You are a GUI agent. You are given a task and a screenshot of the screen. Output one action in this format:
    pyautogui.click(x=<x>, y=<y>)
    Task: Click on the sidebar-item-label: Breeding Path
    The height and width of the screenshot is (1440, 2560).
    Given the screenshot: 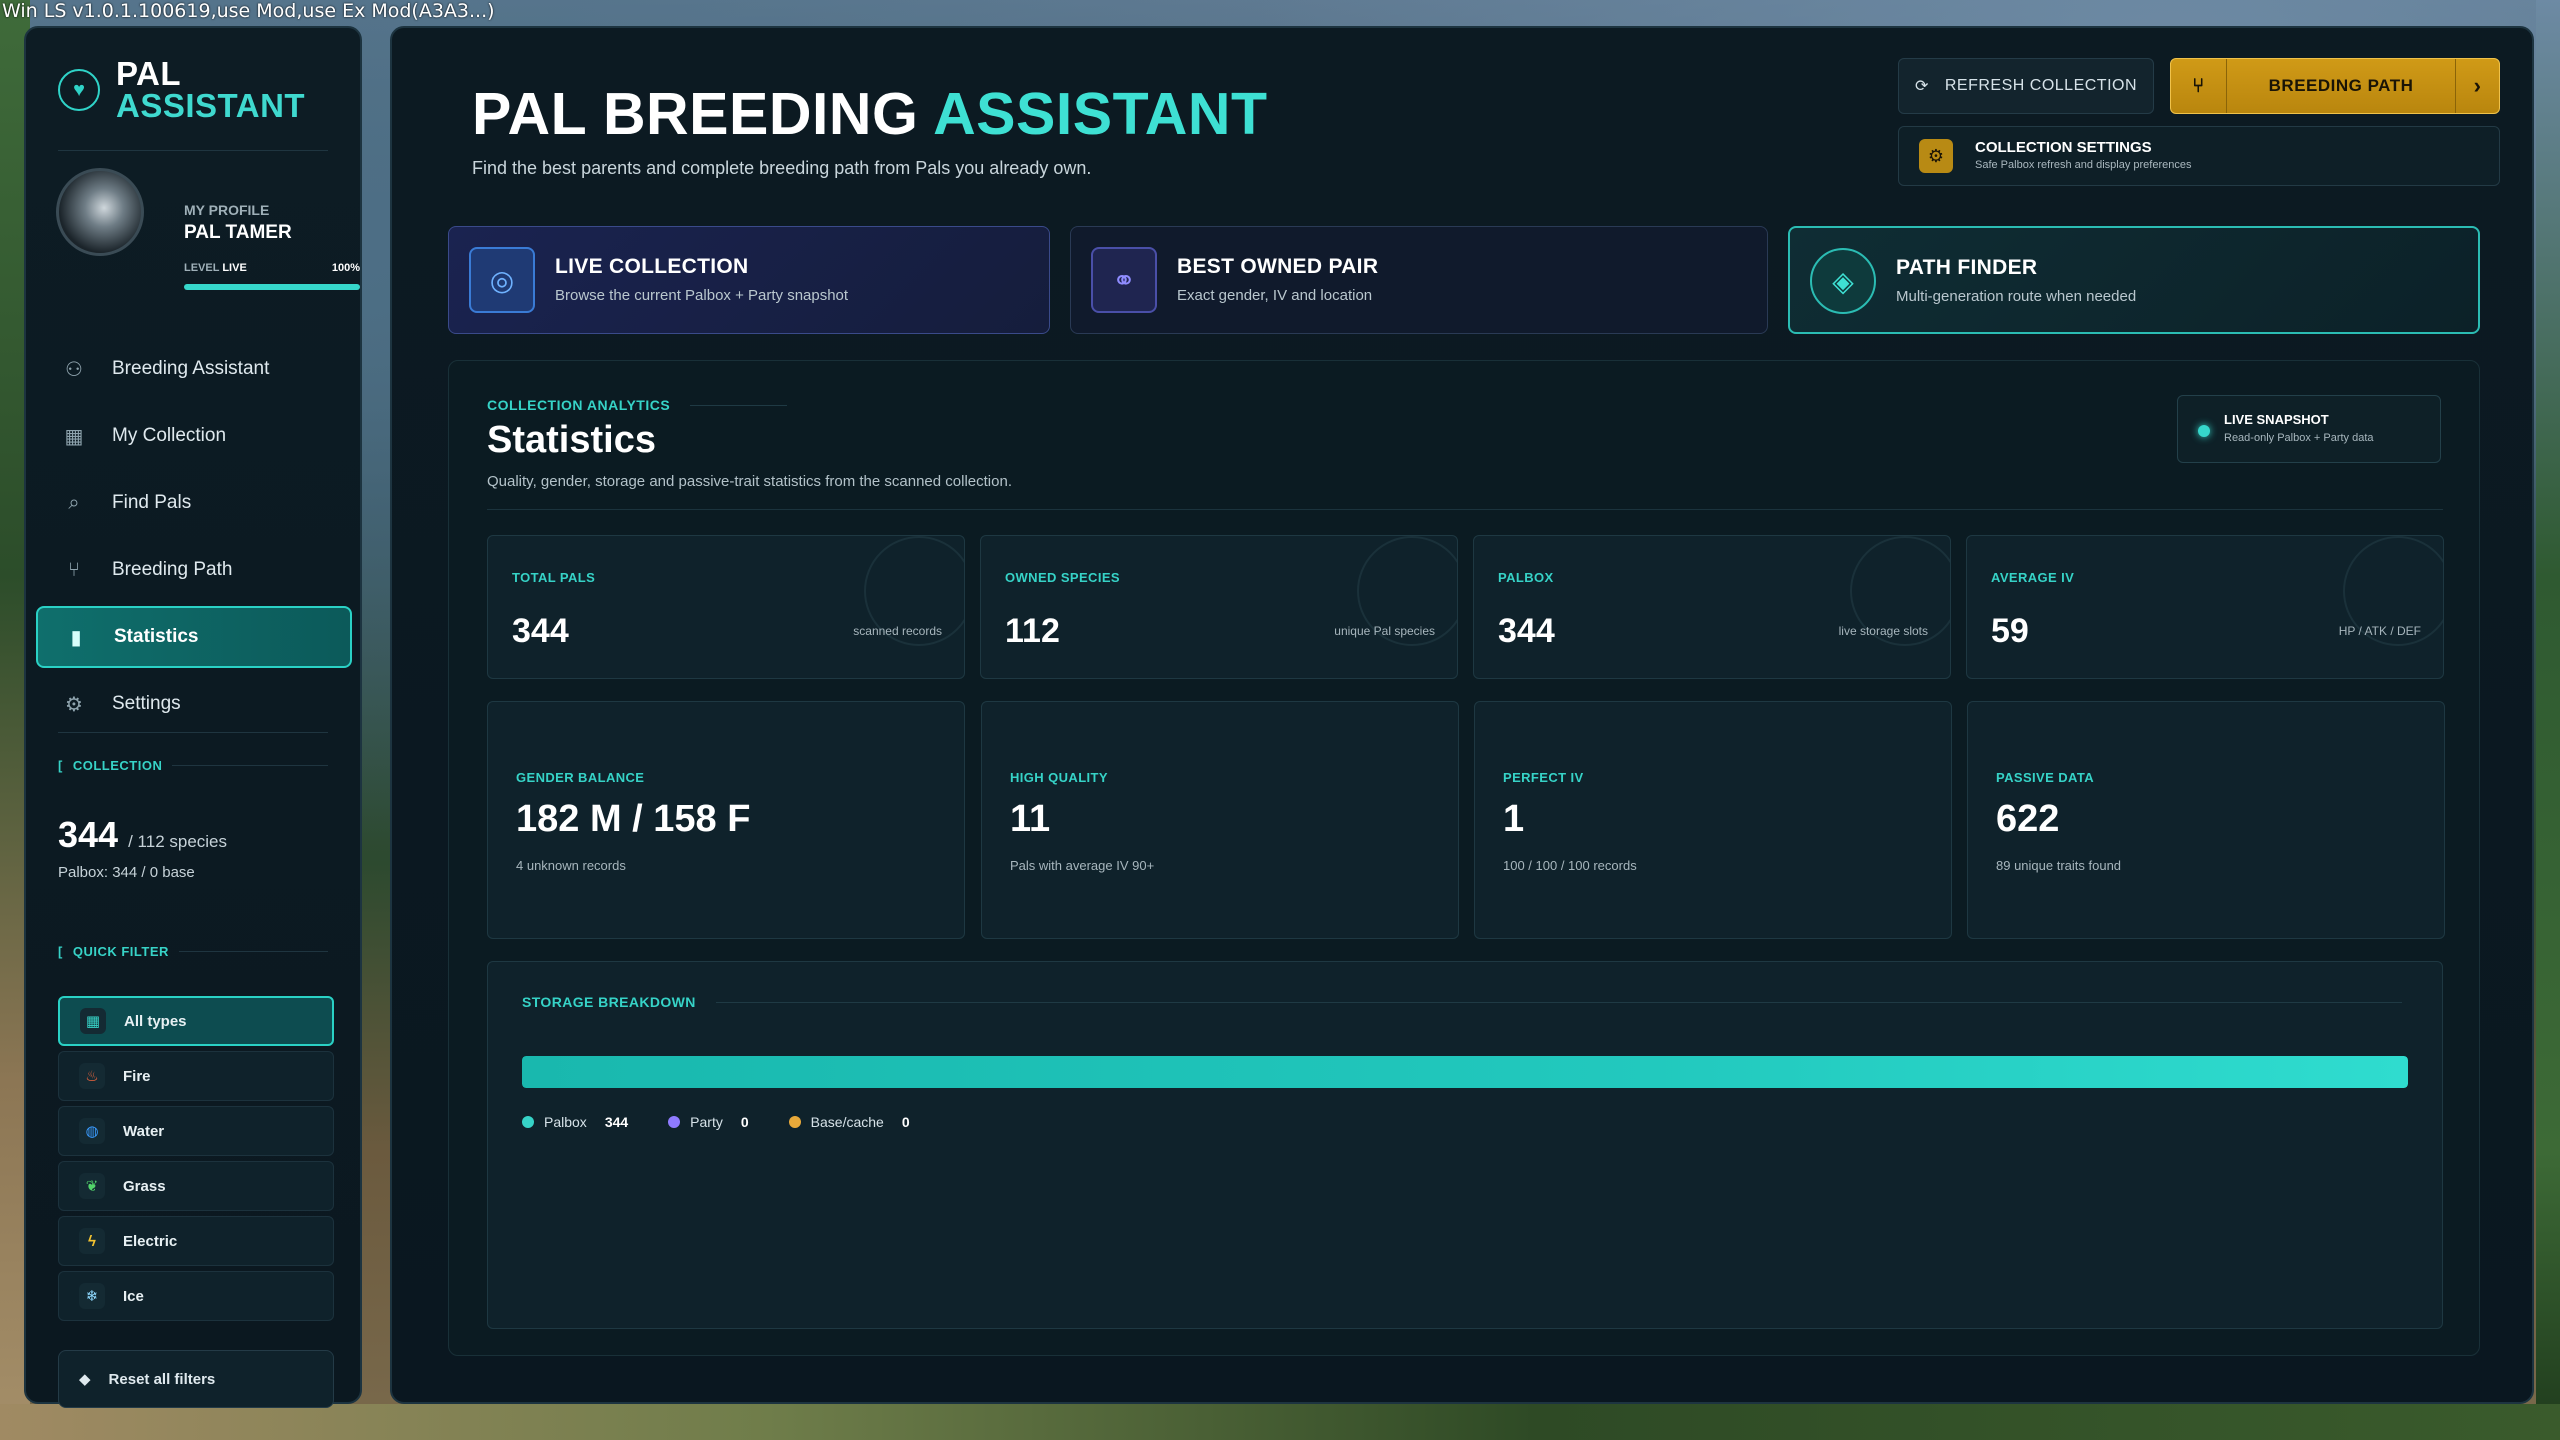 What is the action you would take?
    pyautogui.click(x=172, y=569)
    